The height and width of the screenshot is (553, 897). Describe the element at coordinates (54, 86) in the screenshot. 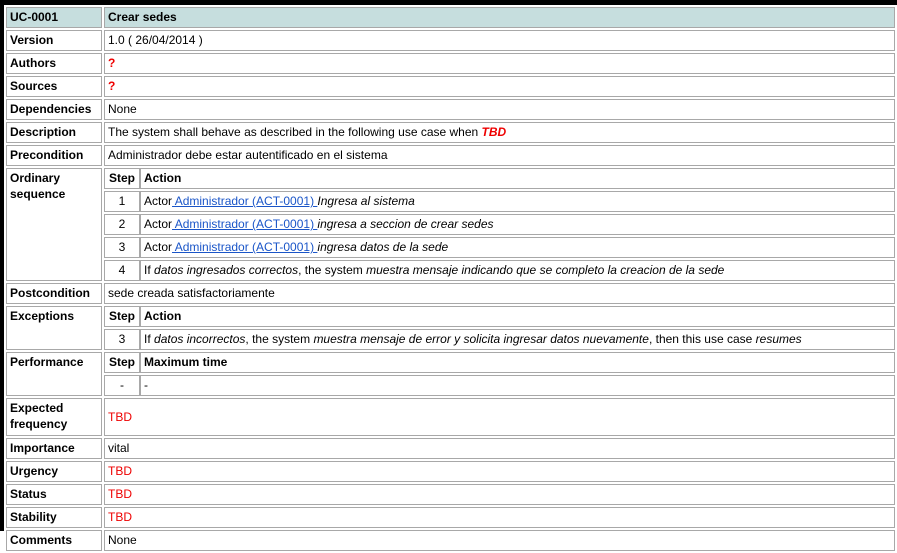

I see `sources-label: Sources` at that location.